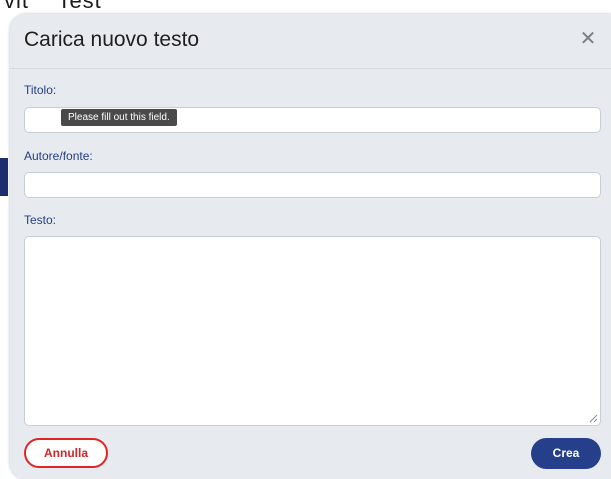 This screenshot has height=479, width=611. I want to click on background-sidebar-accent, so click(4, 177).